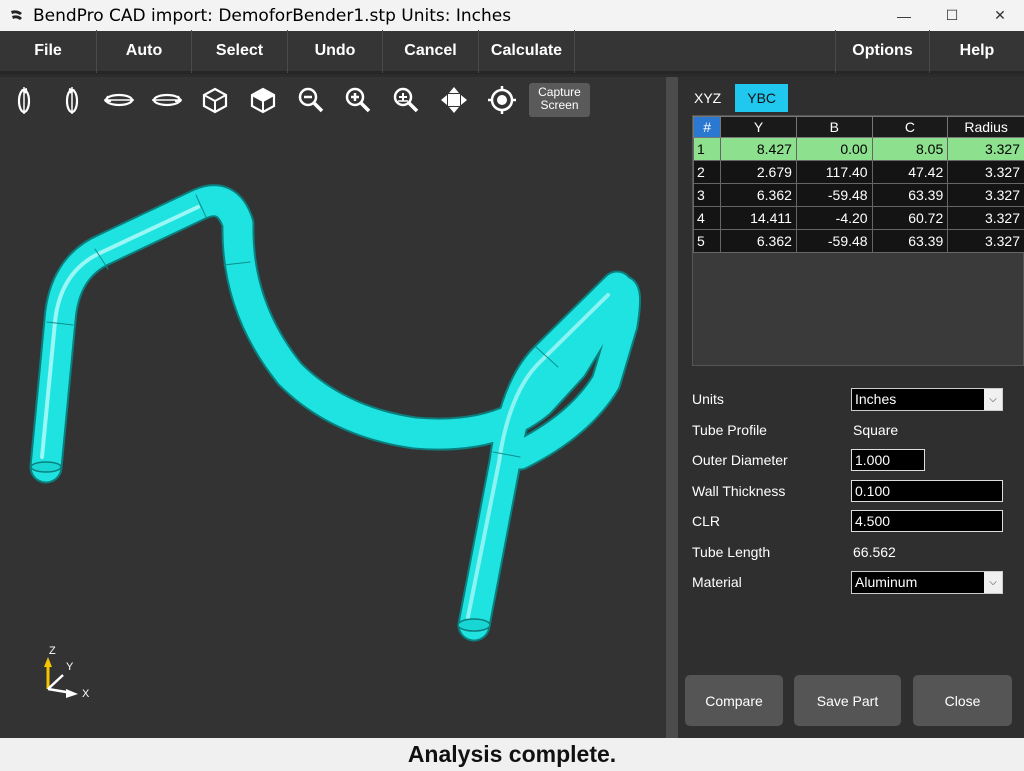  What do you see at coordinates (876, 398) in the screenshot?
I see `units-select-value: Inches` at bounding box center [876, 398].